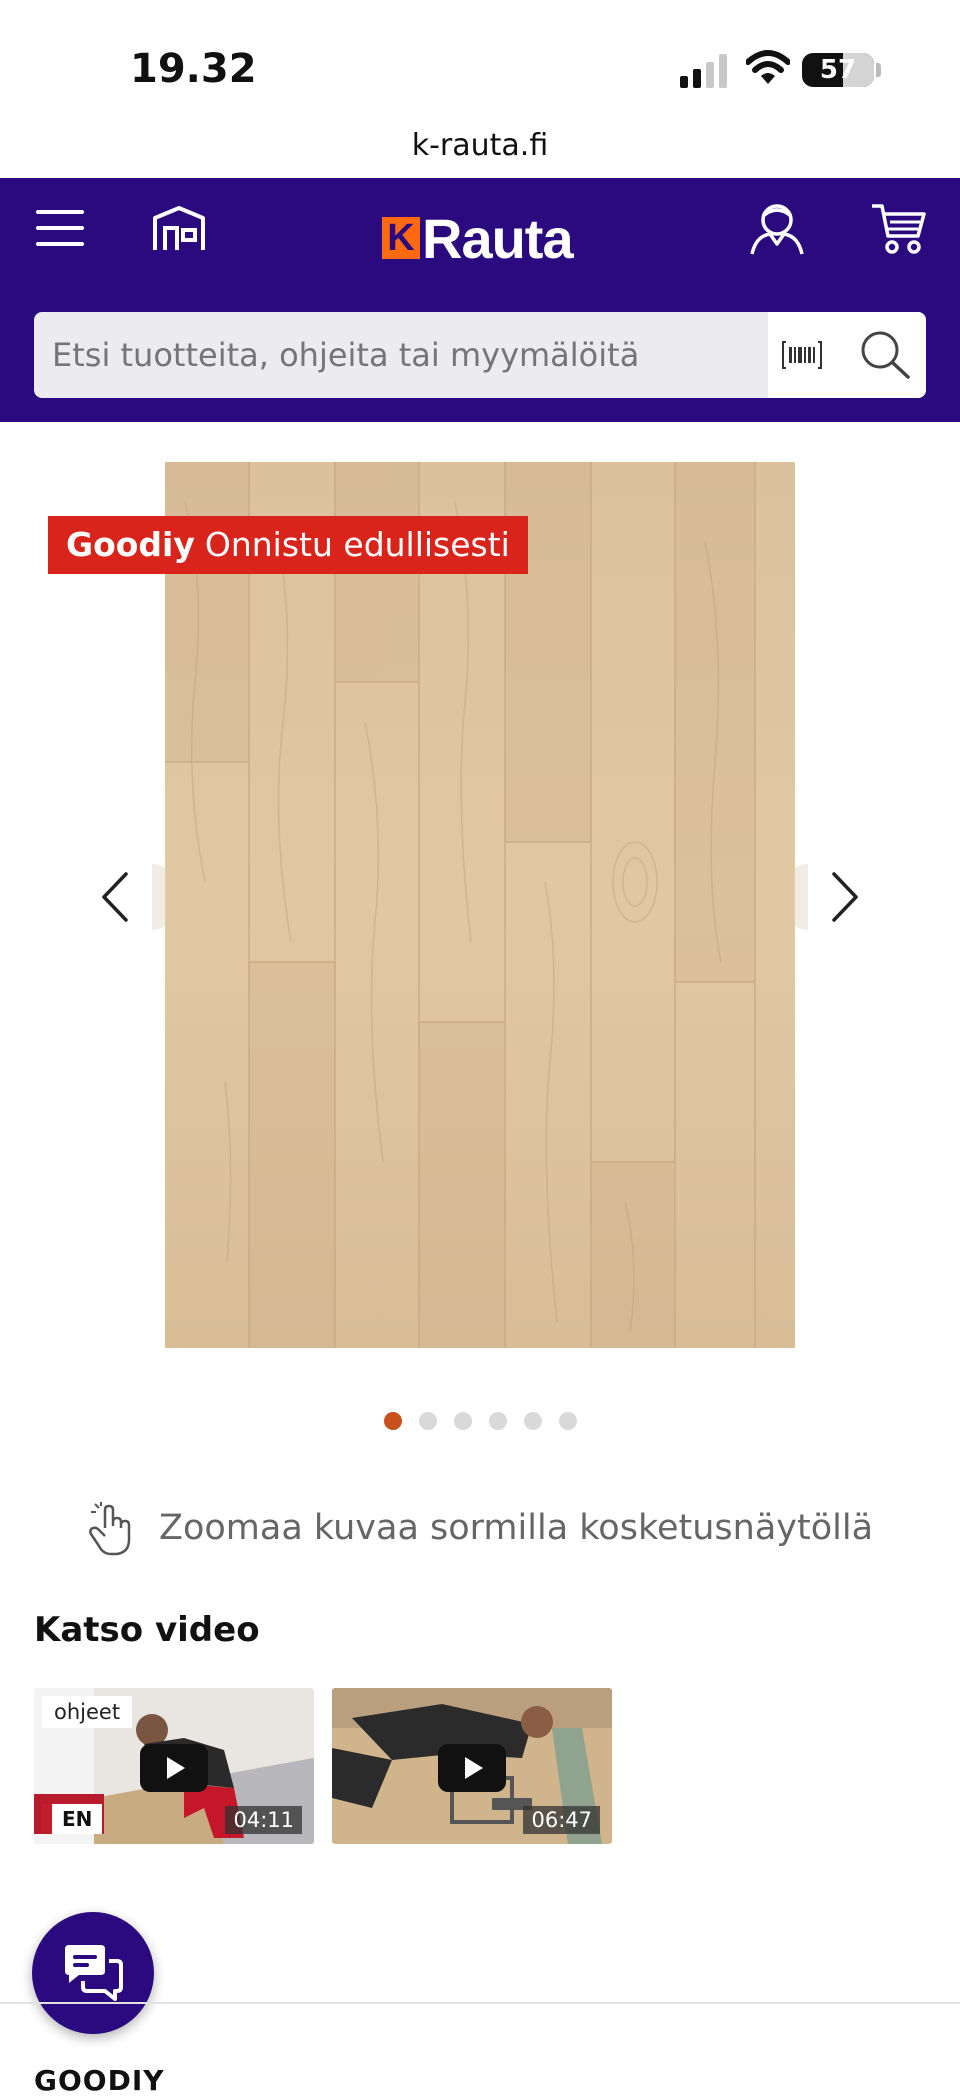  I want to click on k-rauta-logo: K Rauta, so click(478, 238).